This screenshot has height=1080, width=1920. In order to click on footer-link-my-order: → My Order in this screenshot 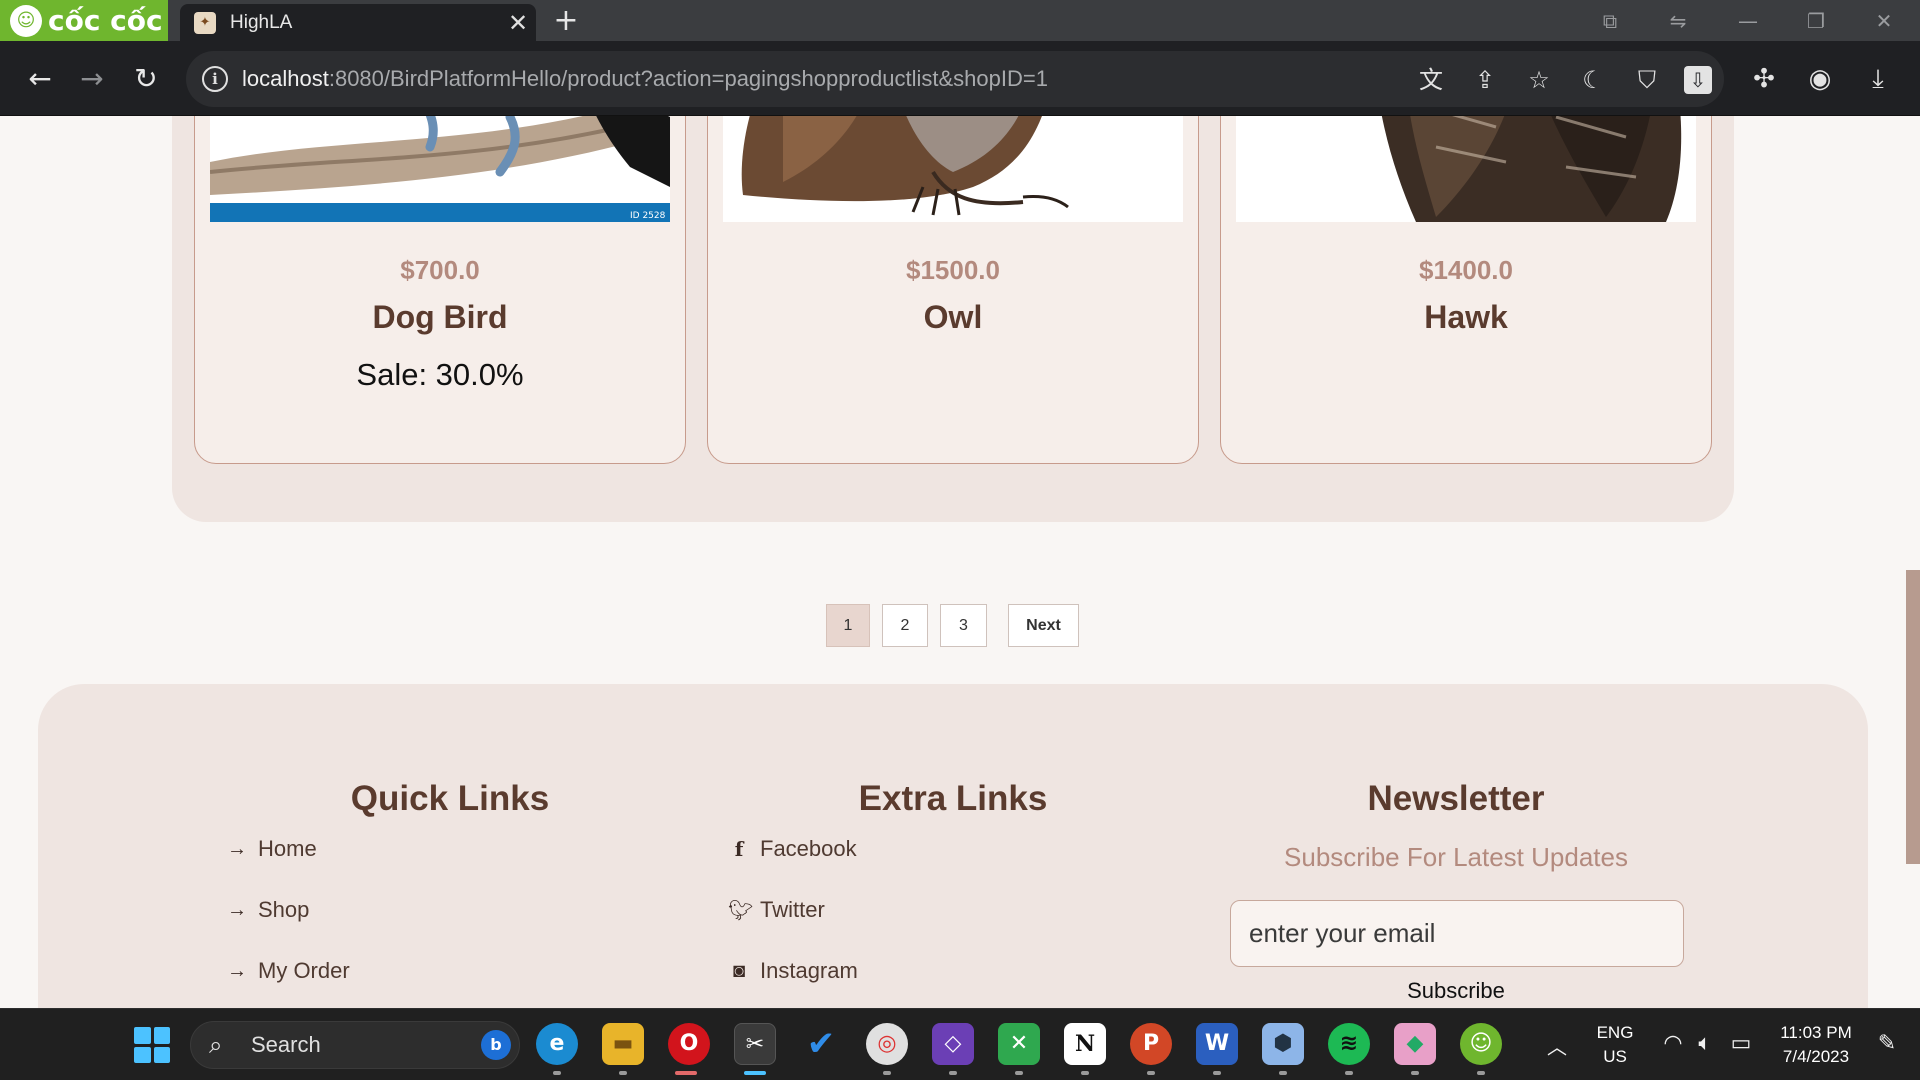, I will do `click(288, 971)`.